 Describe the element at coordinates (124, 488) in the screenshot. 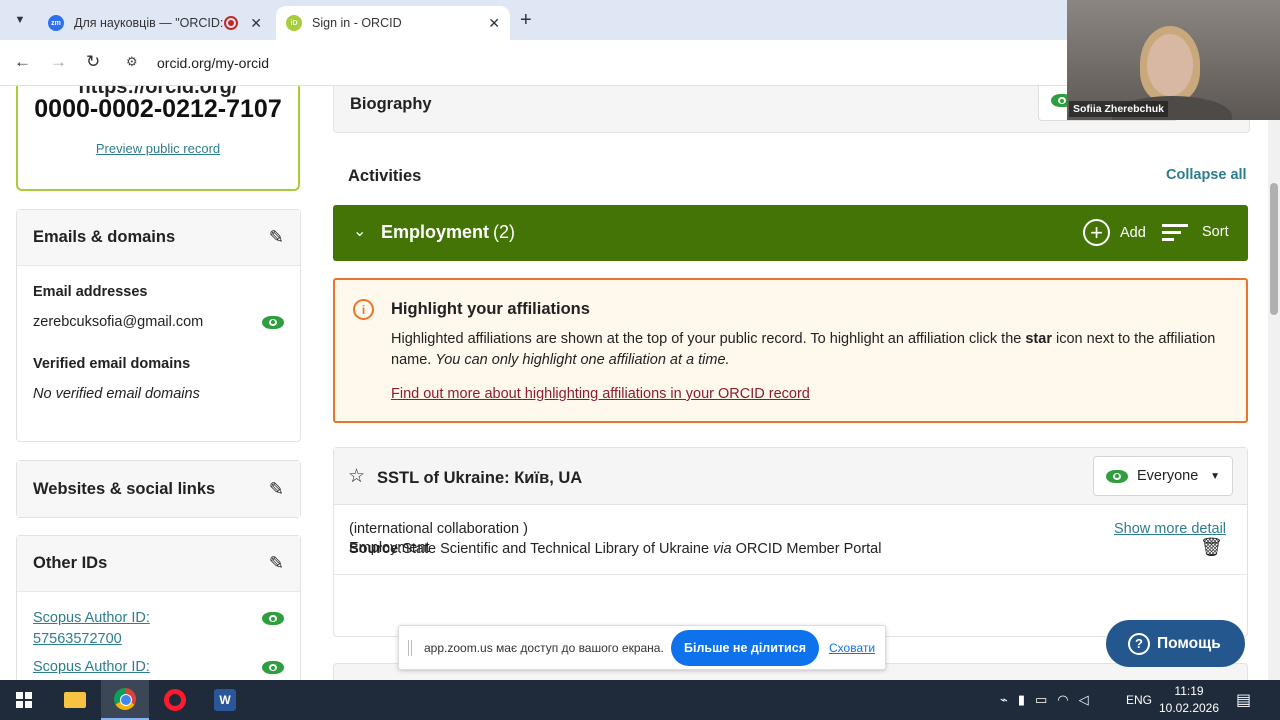

I see `websites-title: Websites & social links` at that location.